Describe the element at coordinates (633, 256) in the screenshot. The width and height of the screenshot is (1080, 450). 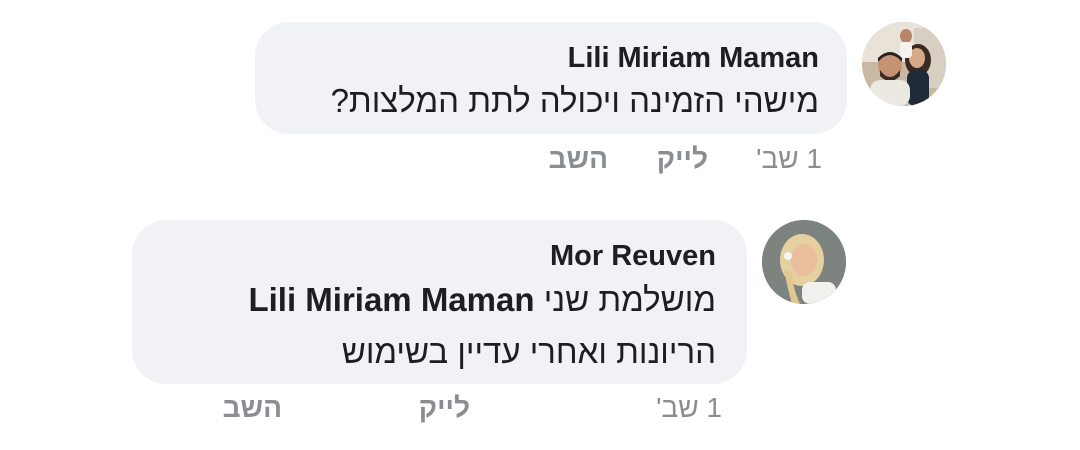
I see `comment-author: Mor Reuven` at that location.